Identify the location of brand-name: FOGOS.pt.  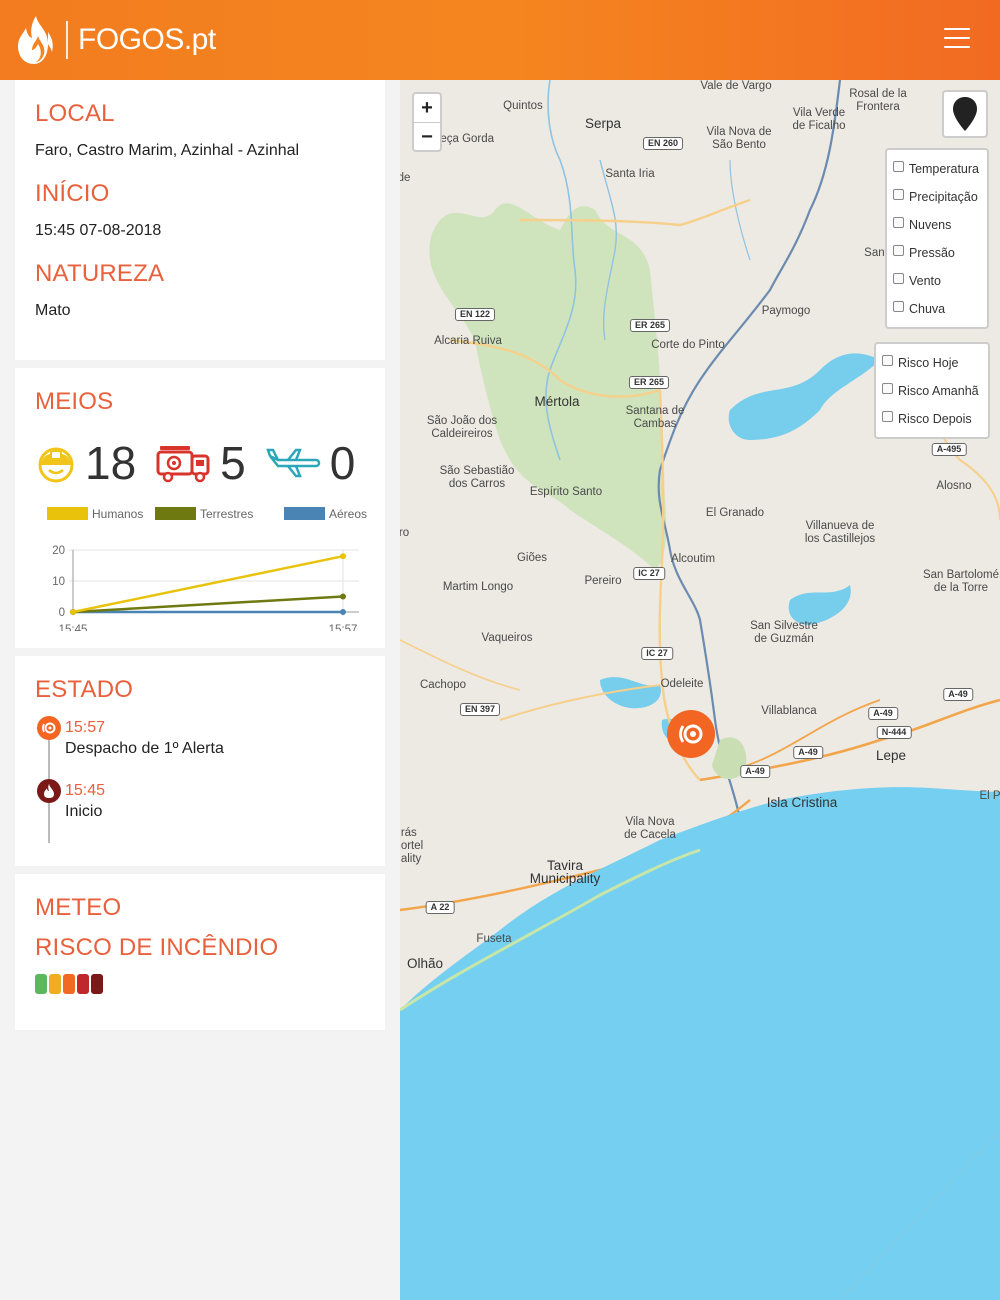
(147, 39).